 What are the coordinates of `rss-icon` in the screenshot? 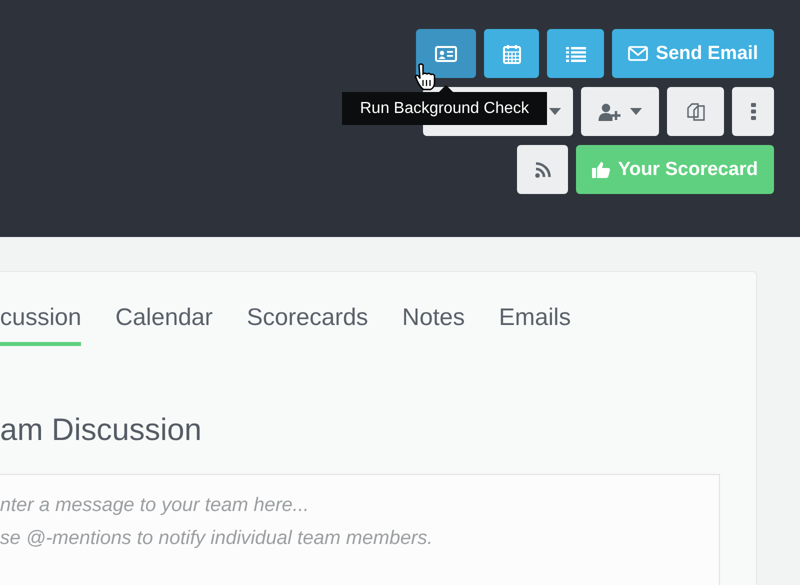 It's located at (542, 170).